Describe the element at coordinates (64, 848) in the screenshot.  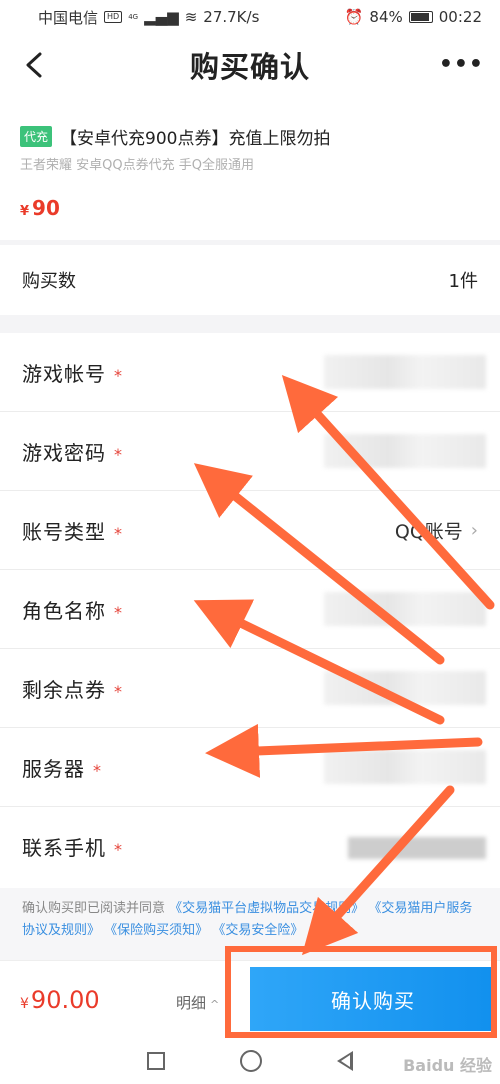
I see `label-text: 联系手机` at that location.